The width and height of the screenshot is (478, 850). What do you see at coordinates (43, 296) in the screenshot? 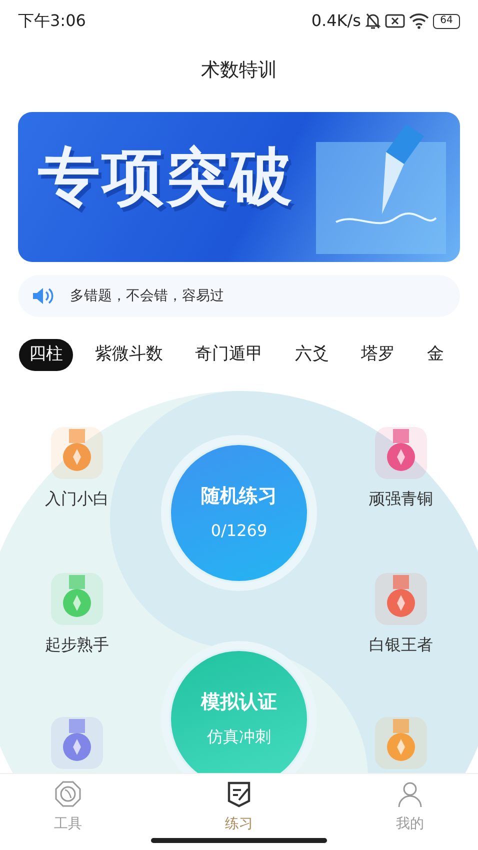
I see `speaker-icon` at bounding box center [43, 296].